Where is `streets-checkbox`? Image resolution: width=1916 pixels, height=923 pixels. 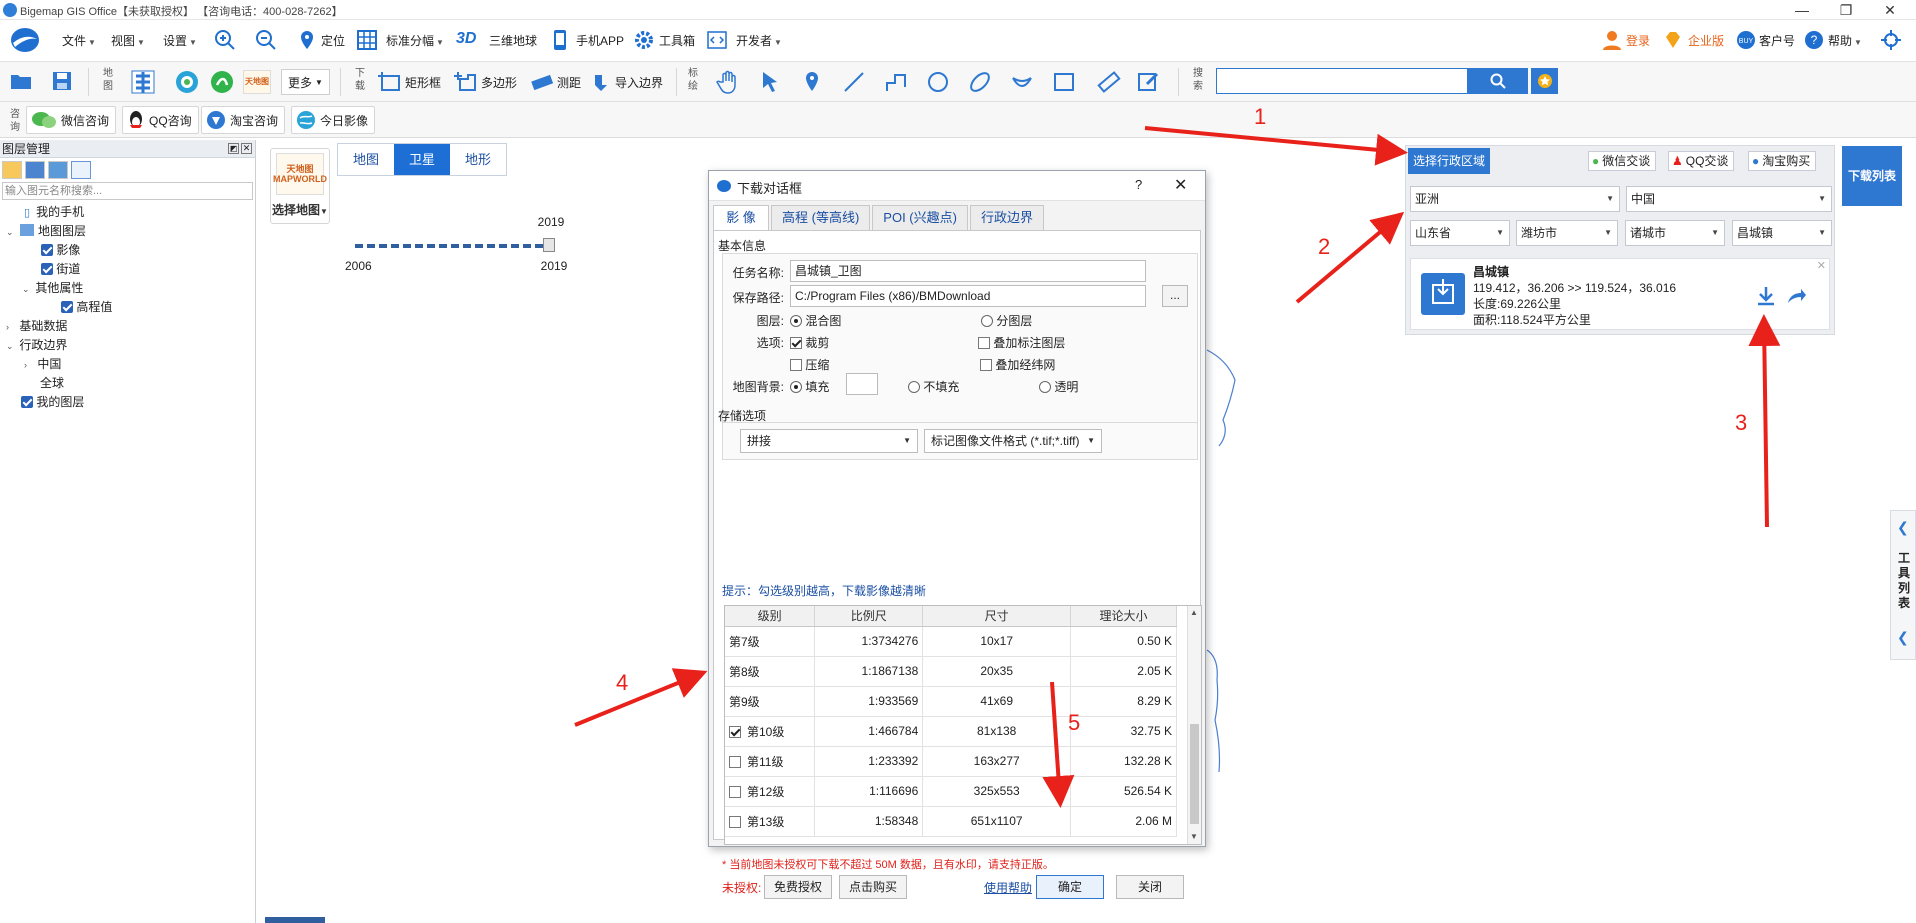
streets-checkbox is located at coordinates (47, 269).